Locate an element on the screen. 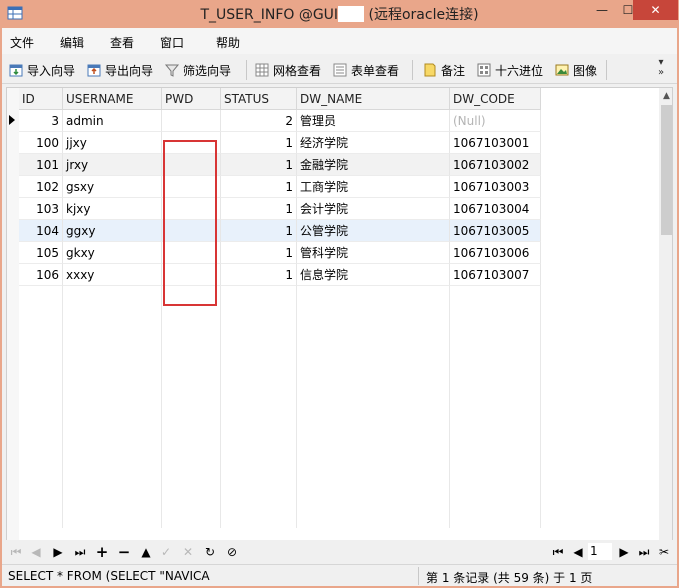  image-icon is located at coordinates (562, 70).